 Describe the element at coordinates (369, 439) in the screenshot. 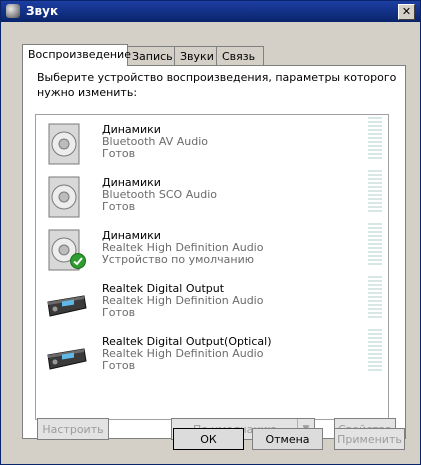

I see `apply-button: Применить` at that location.